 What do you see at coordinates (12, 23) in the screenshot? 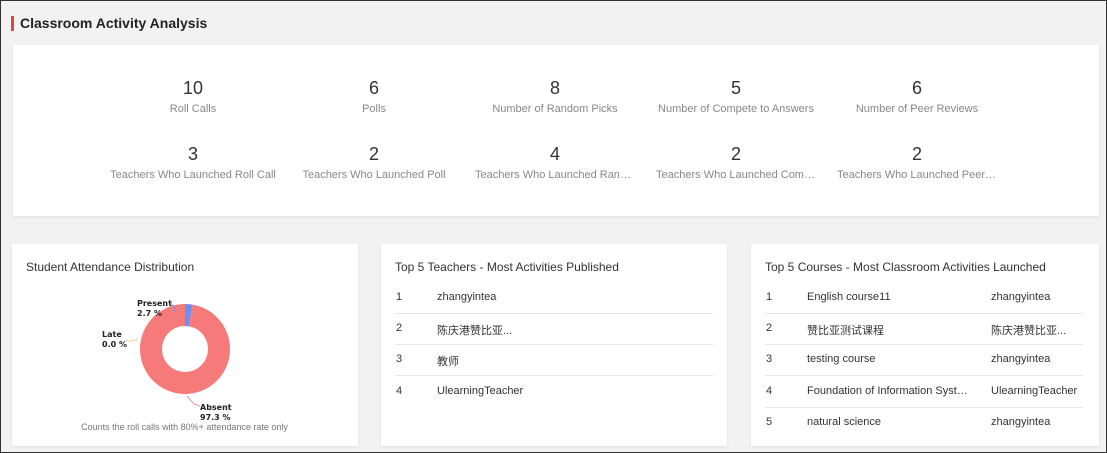
I see `title-accent-bar` at bounding box center [12, 23].